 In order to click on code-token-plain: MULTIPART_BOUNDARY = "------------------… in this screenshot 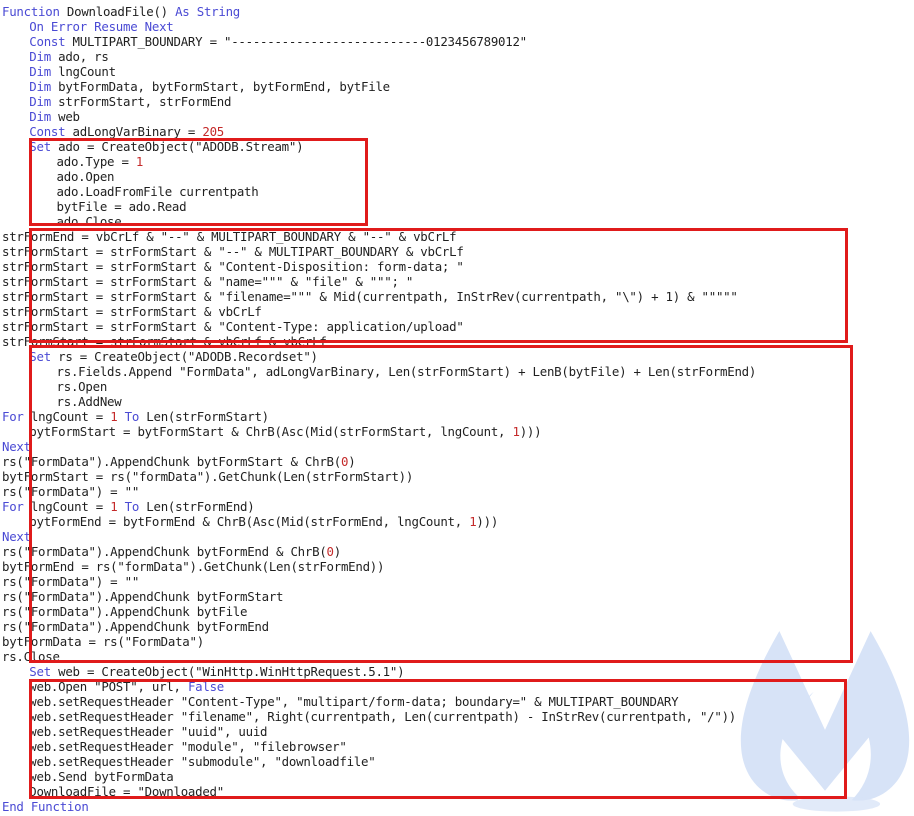, I will do `click(296, 41)`.